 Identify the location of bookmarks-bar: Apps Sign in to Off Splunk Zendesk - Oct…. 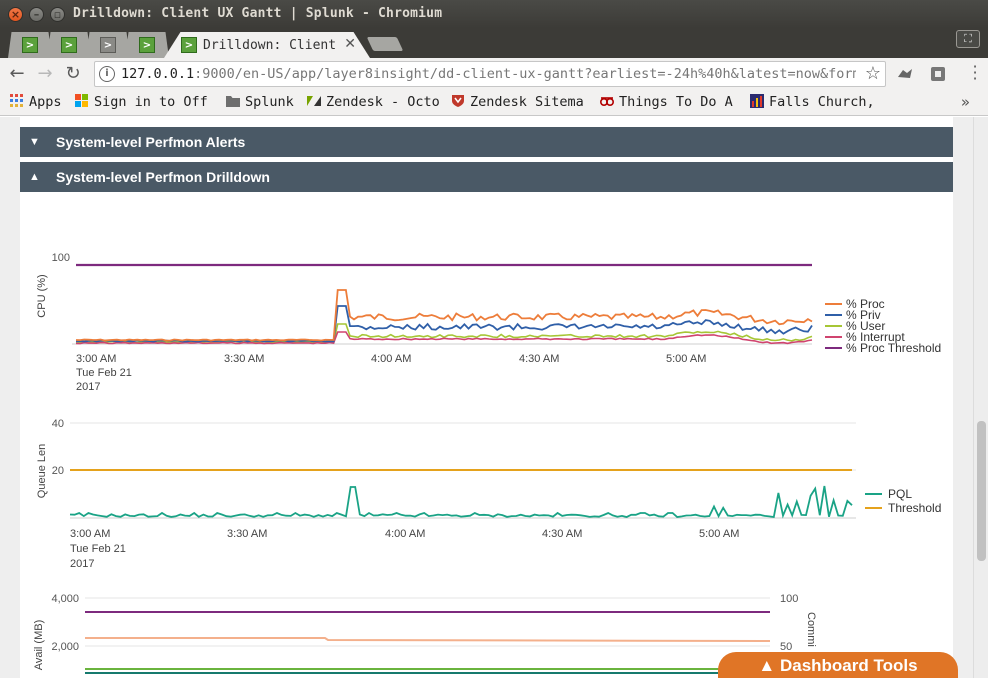
(494, 103).